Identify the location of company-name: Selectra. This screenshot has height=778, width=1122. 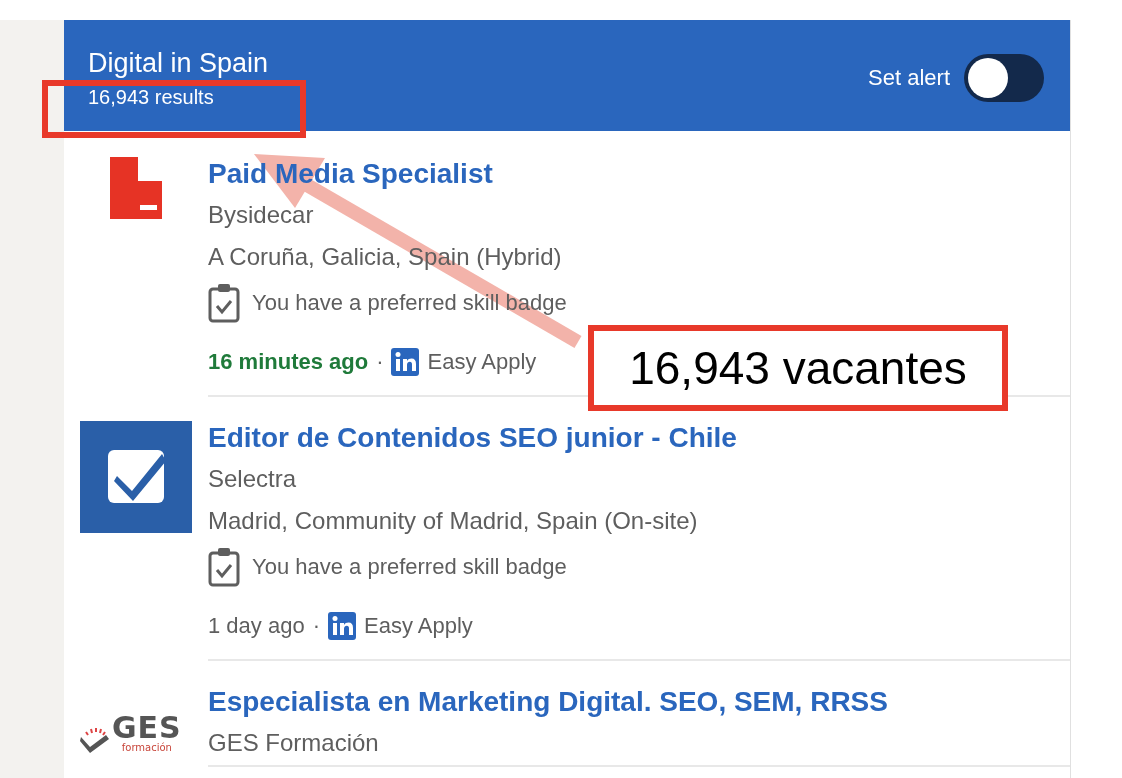
(253, 479).